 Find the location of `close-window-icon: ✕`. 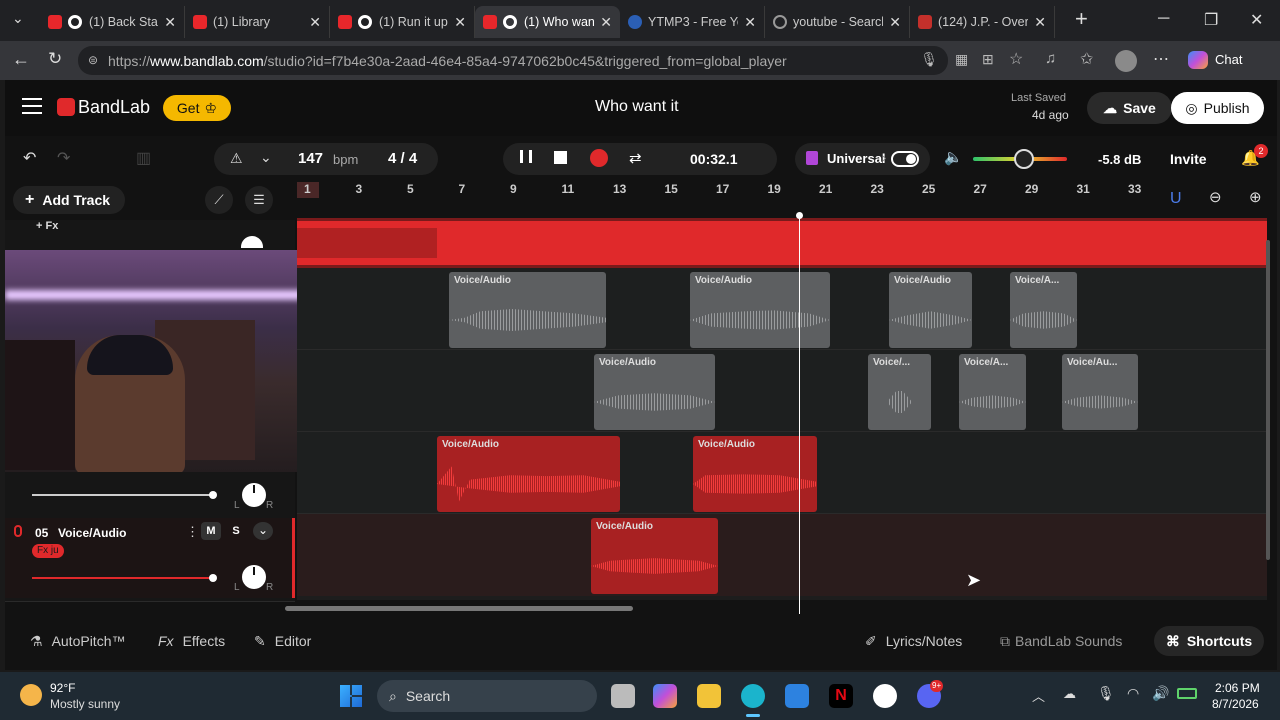

close-window-icon: ✕ is located at coordinates (1256, 20).